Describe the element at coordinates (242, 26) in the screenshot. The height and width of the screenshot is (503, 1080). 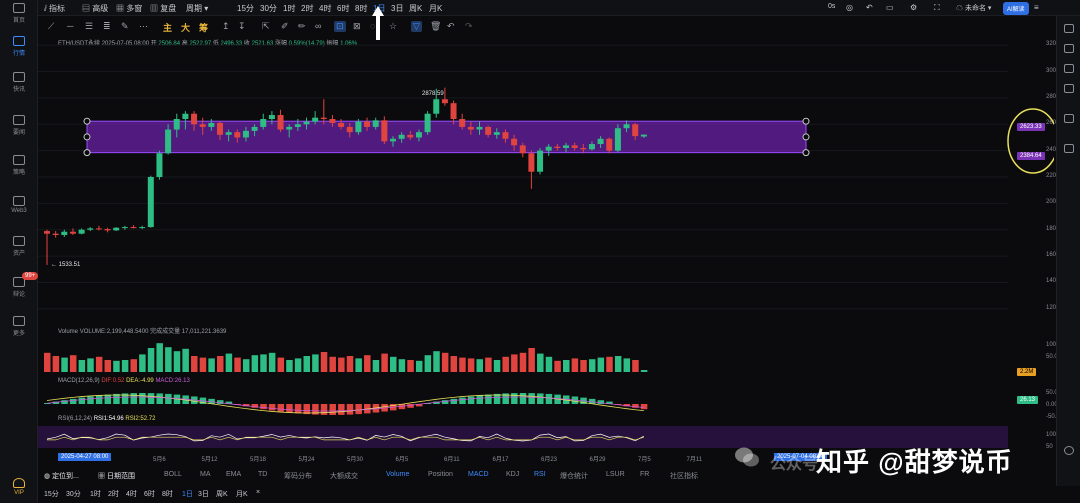
I see `arrow-down-icon: ↧` at that location.